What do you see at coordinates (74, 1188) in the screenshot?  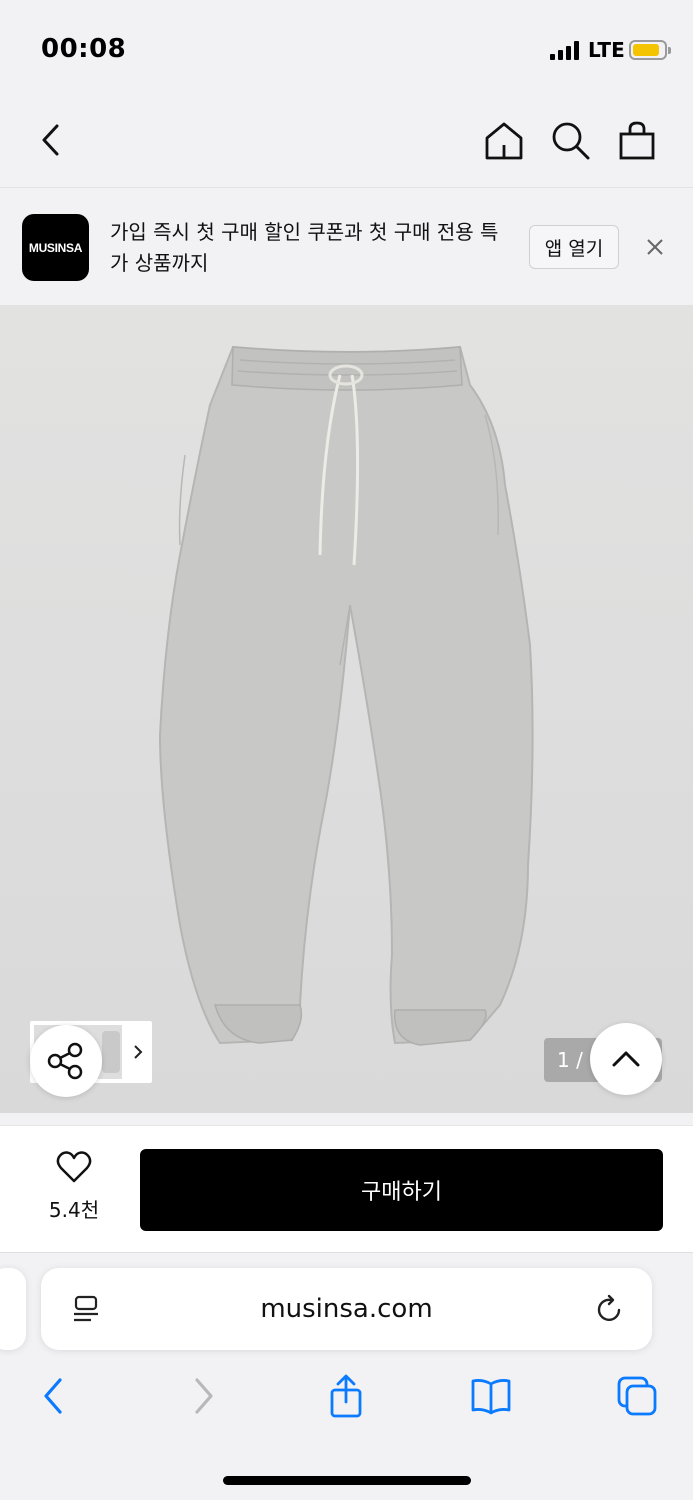 I see `like-button: 5.4천` at bounding box center [74, 1188].